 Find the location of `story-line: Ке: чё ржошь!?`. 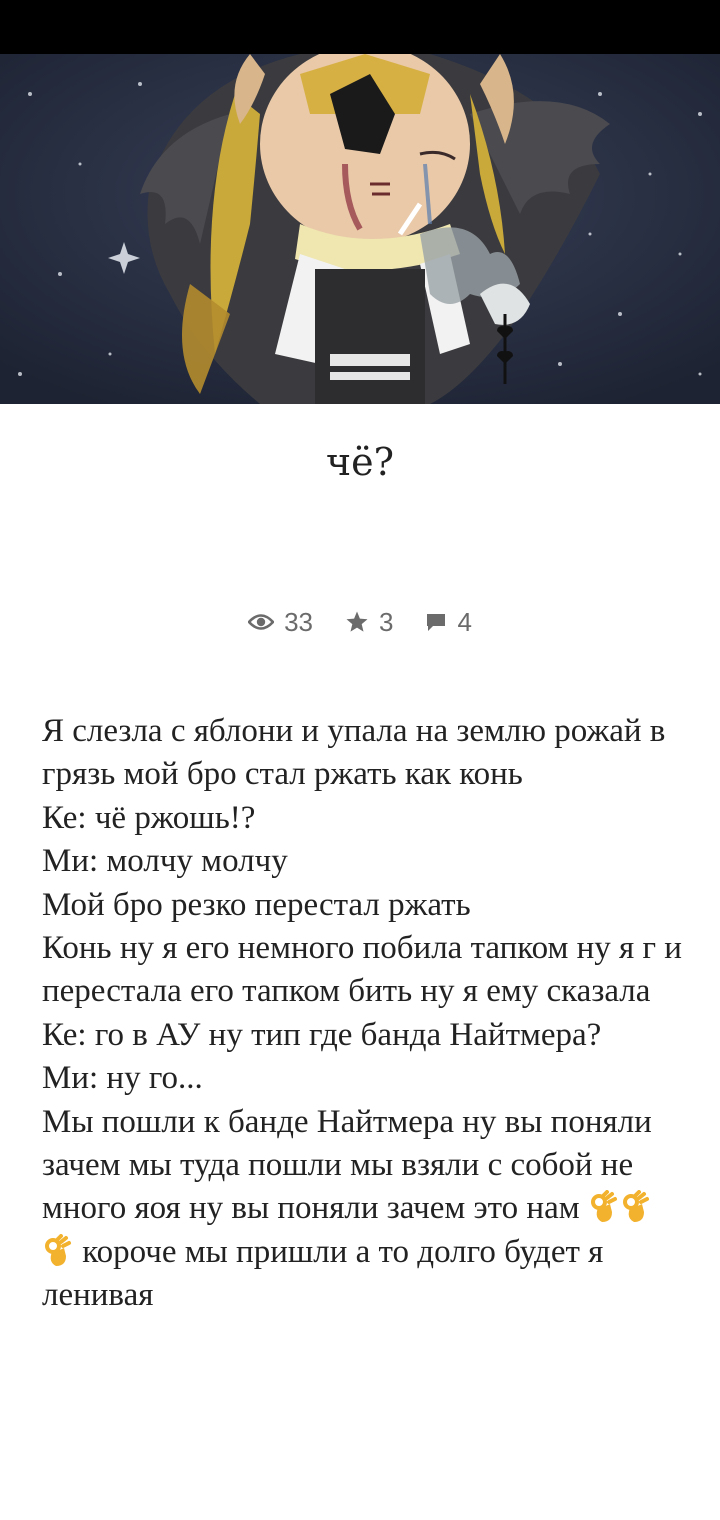

story-line: Ке: чё ржошь!? is located at coordinates (149, 817).